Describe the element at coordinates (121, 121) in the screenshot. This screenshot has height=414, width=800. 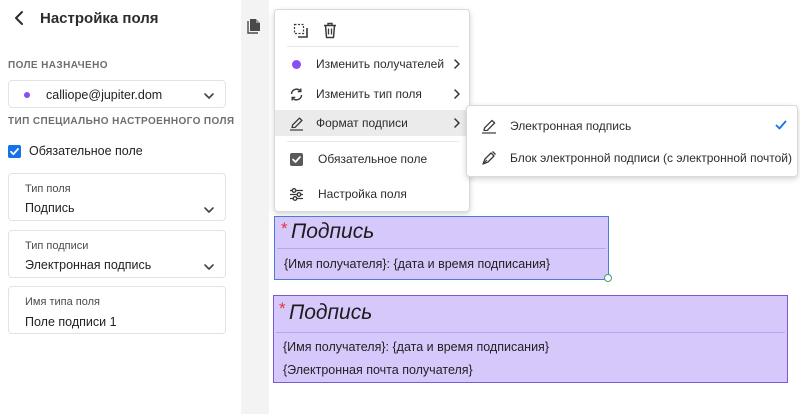
I see `custom-field-section-label: ТИП СПЕЦИАЛЬНО НАСТРОЕННОГО ПОЛЯ` at that location.